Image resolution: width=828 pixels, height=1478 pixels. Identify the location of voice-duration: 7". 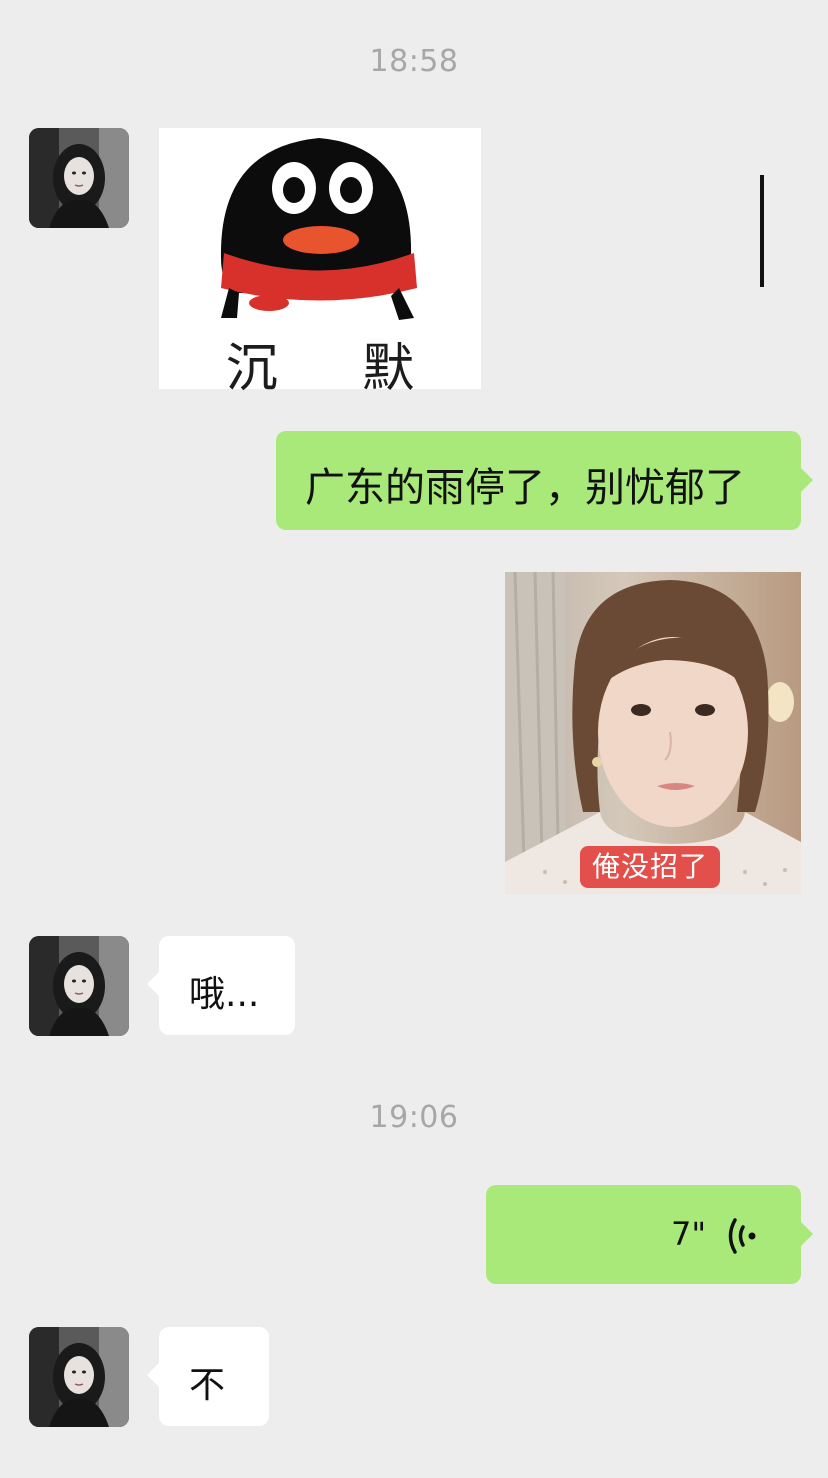
(689, 1234).